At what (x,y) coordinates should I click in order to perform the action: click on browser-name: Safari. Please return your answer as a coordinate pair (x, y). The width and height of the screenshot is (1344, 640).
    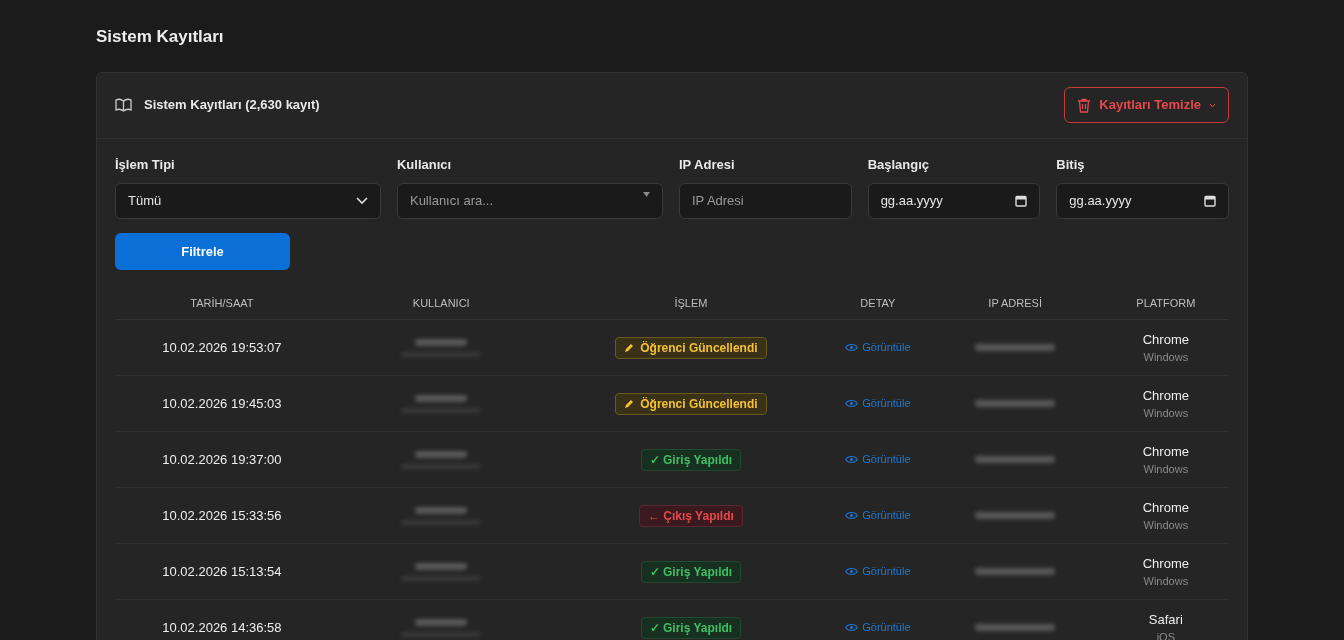
    Looking at the image, I should click on (1165, 619).